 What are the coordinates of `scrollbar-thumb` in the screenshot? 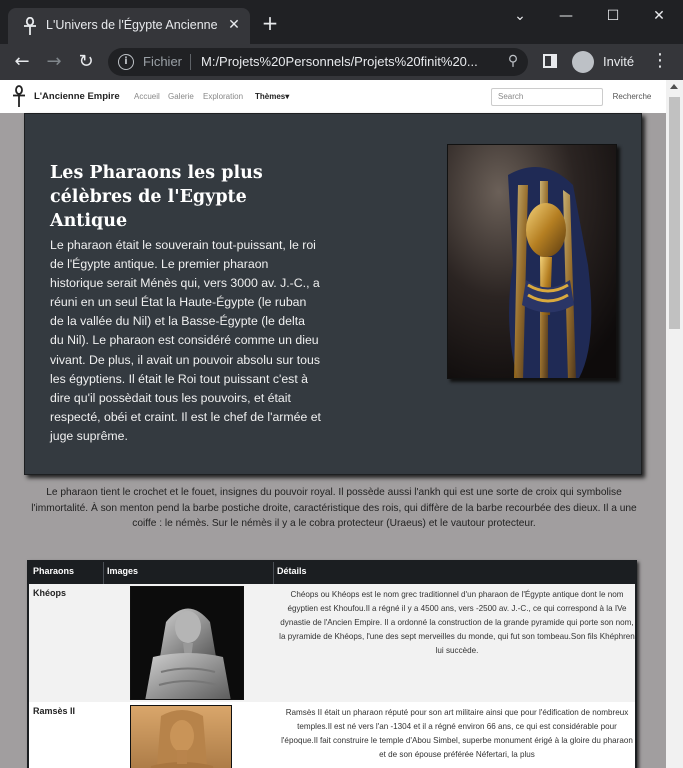 It's located at (674, 213).